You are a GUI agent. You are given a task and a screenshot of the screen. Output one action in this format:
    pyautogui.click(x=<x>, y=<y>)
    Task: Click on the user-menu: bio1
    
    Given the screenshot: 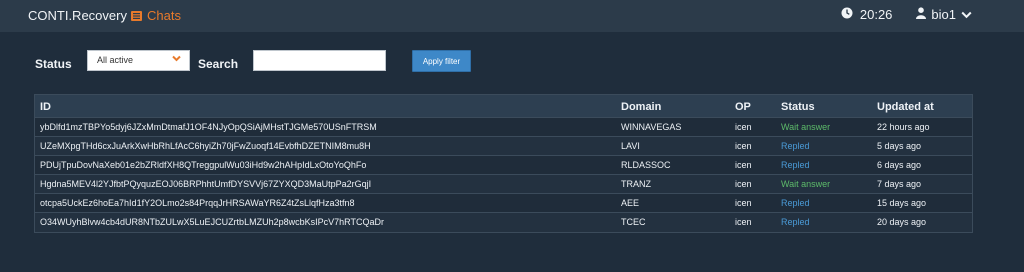 What is the action you would take?
    pyautogui.click(x=944, y=14)
    